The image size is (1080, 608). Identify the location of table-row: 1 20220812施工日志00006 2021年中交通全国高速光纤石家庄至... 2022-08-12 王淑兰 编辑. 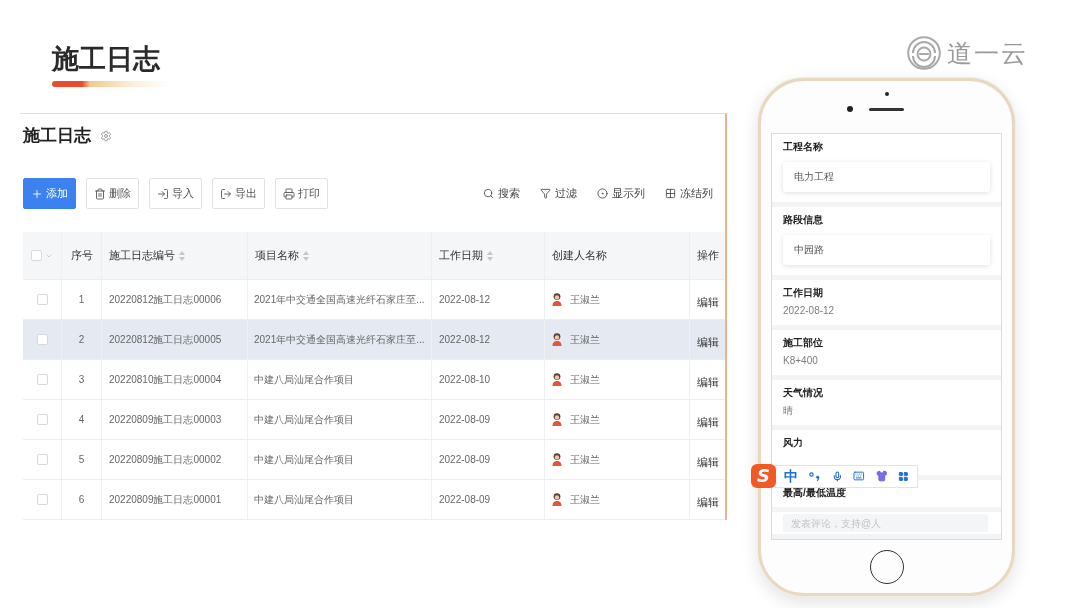
(374, 299).